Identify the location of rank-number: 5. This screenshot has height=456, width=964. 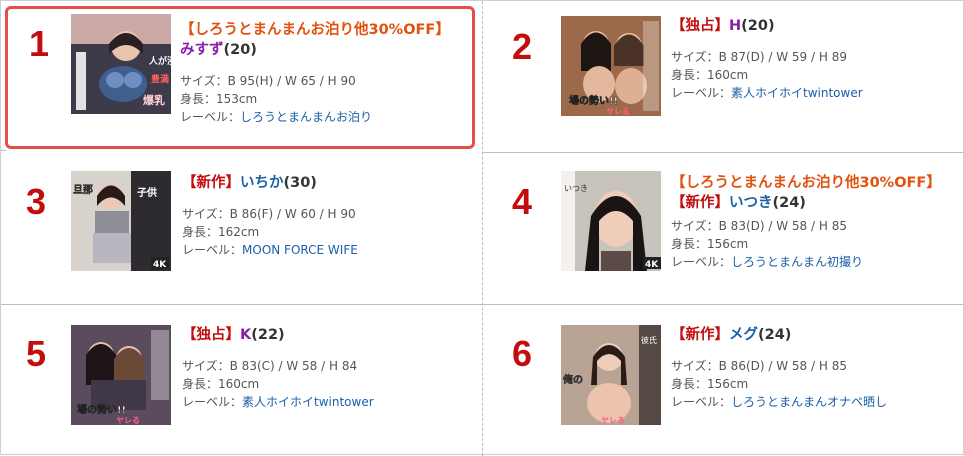
(36, 353).